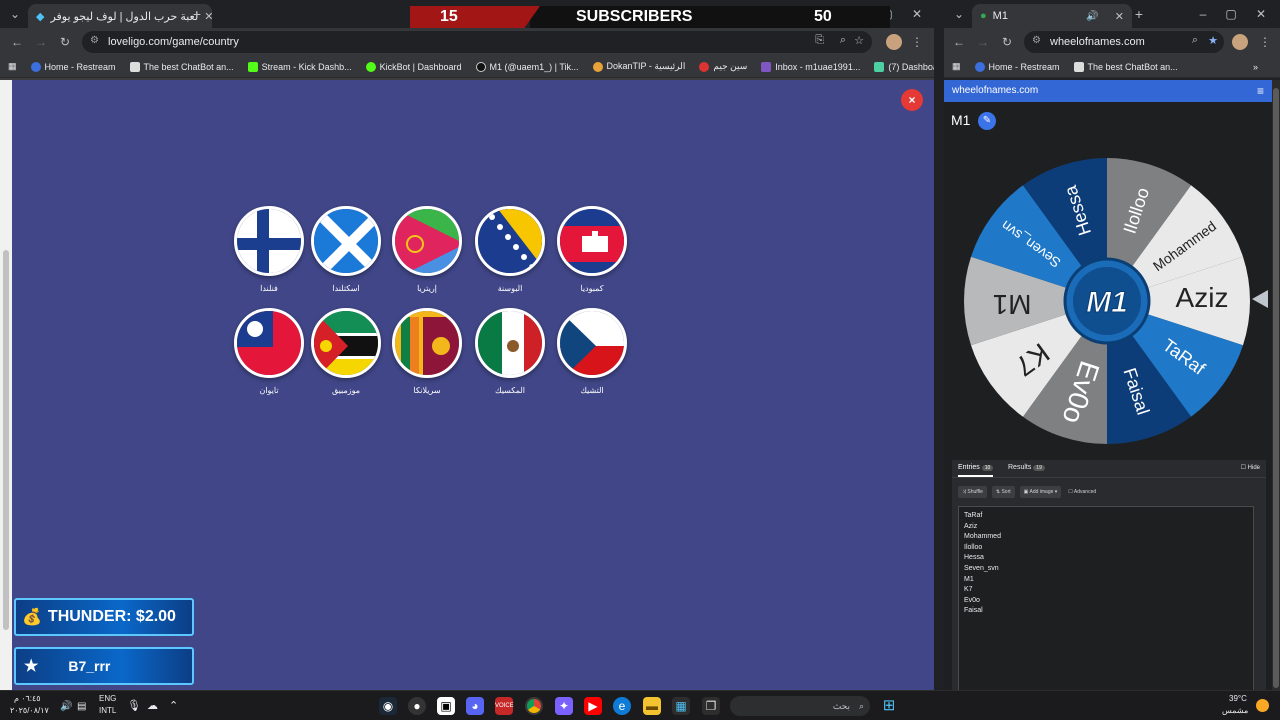 The height and width of the screenshot is (720, 1280). Describe the element at coordinates (681, 706) in the screenshot. I see `store-icon: ▦` at that location.